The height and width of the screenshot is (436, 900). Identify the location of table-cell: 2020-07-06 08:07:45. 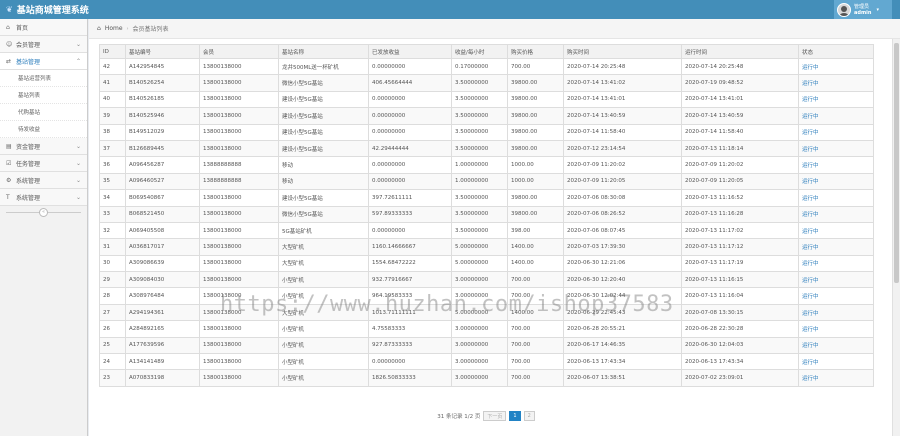
(622, 230).